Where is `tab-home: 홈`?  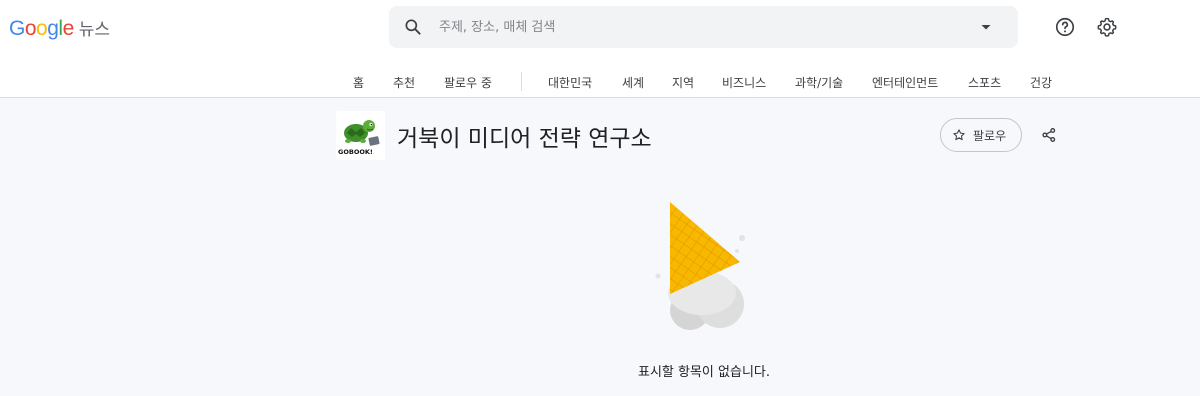 tab-home: 홈 is located at coordinates (358, 82).